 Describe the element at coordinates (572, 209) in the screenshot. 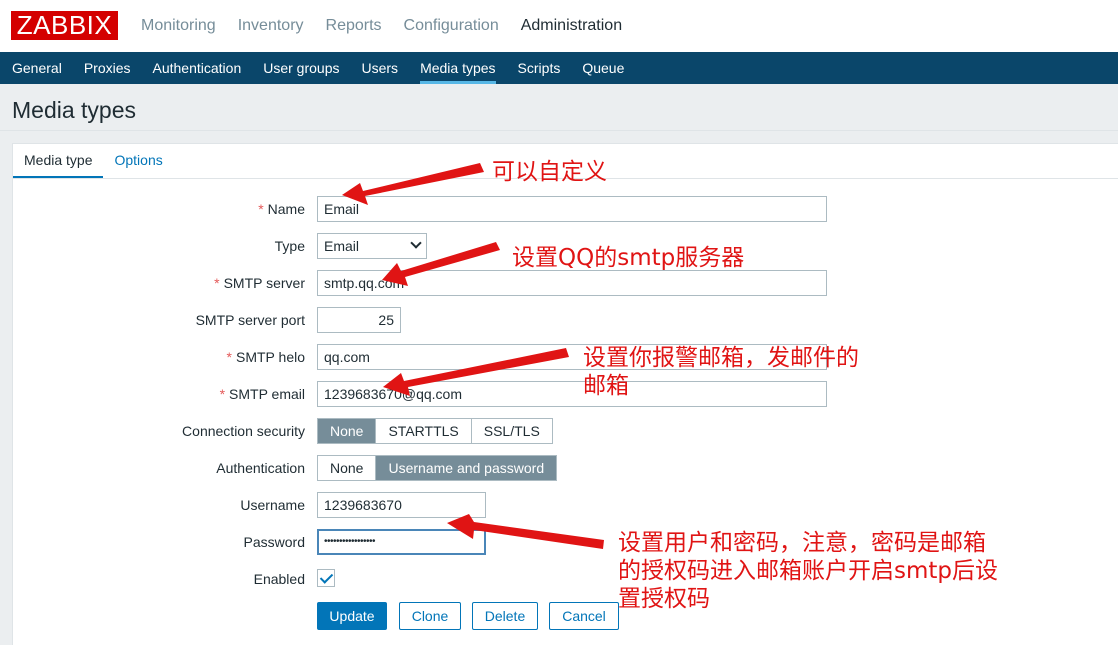

I see `name-input: Email` at that location.